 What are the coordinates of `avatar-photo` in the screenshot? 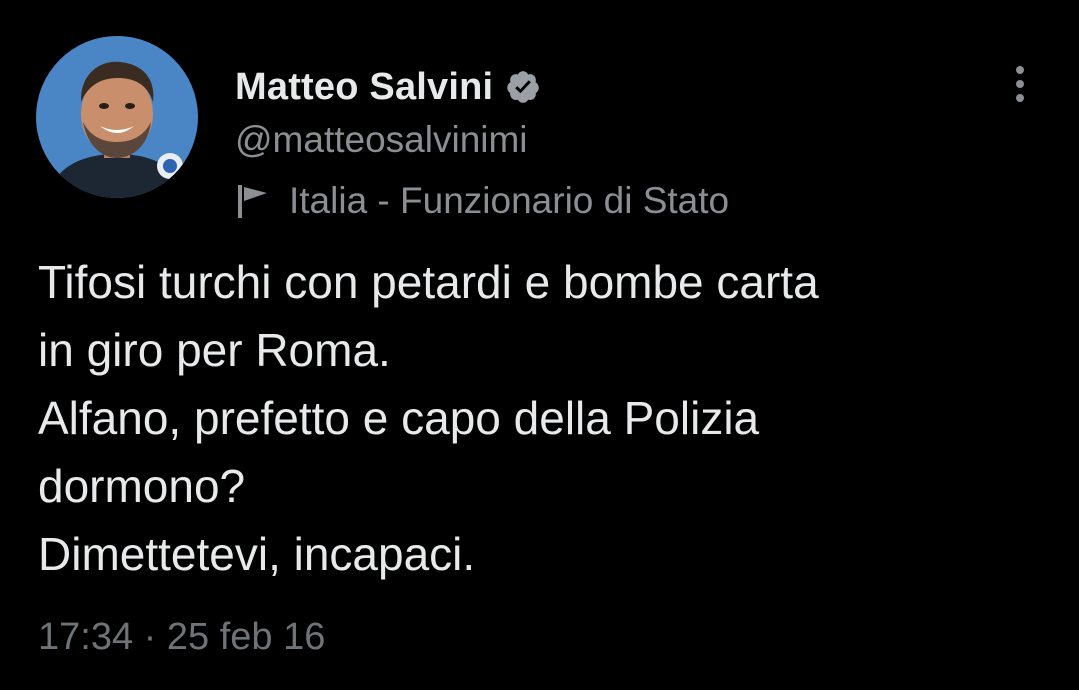 It's located at (117, 117).